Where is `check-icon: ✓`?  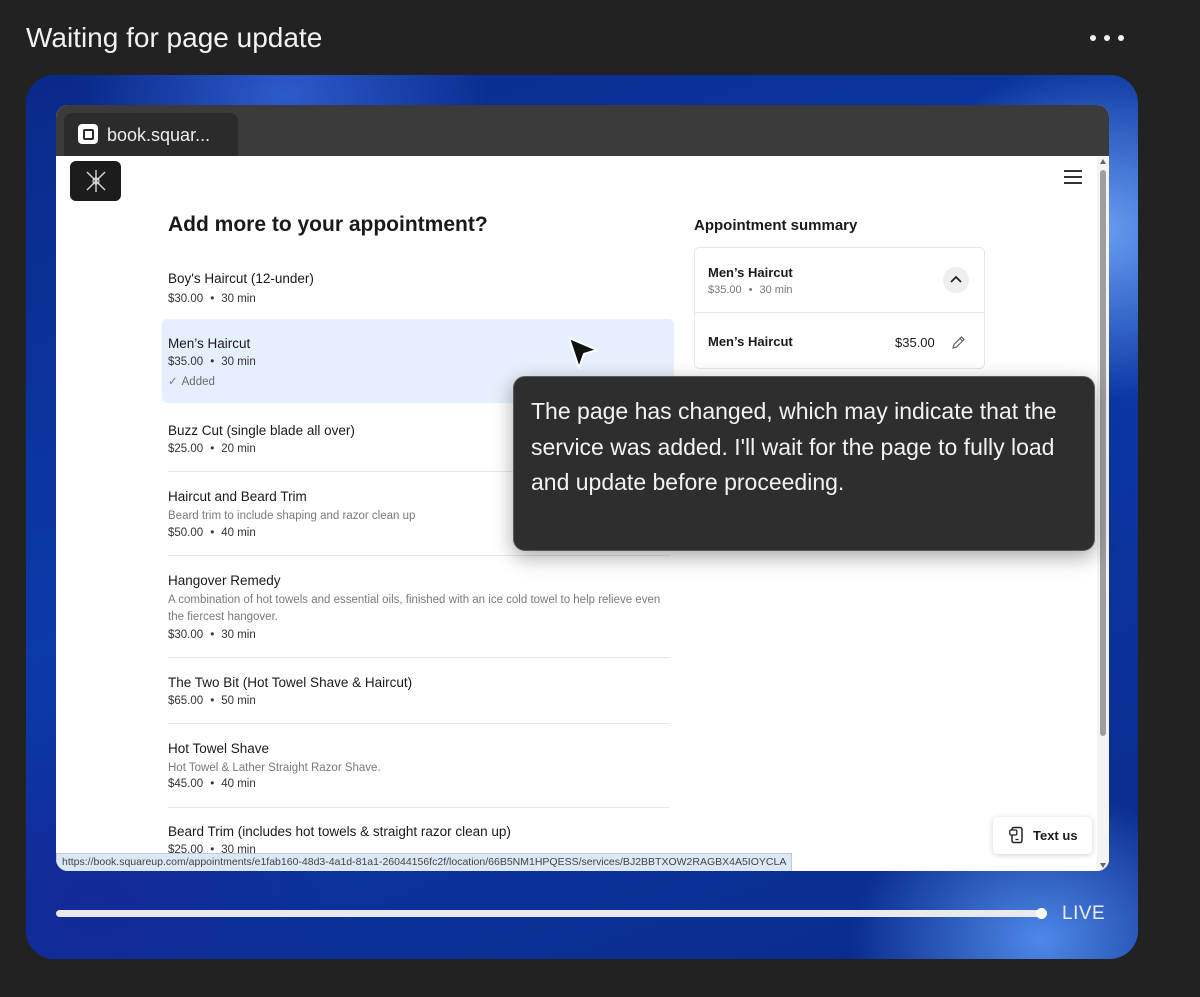 check-icon: ✓ is located at coordinates (173, 382).